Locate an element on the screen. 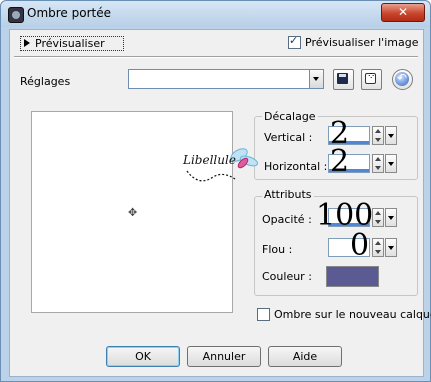  blur-spinner: 0 is located at coordinates (363, 246).